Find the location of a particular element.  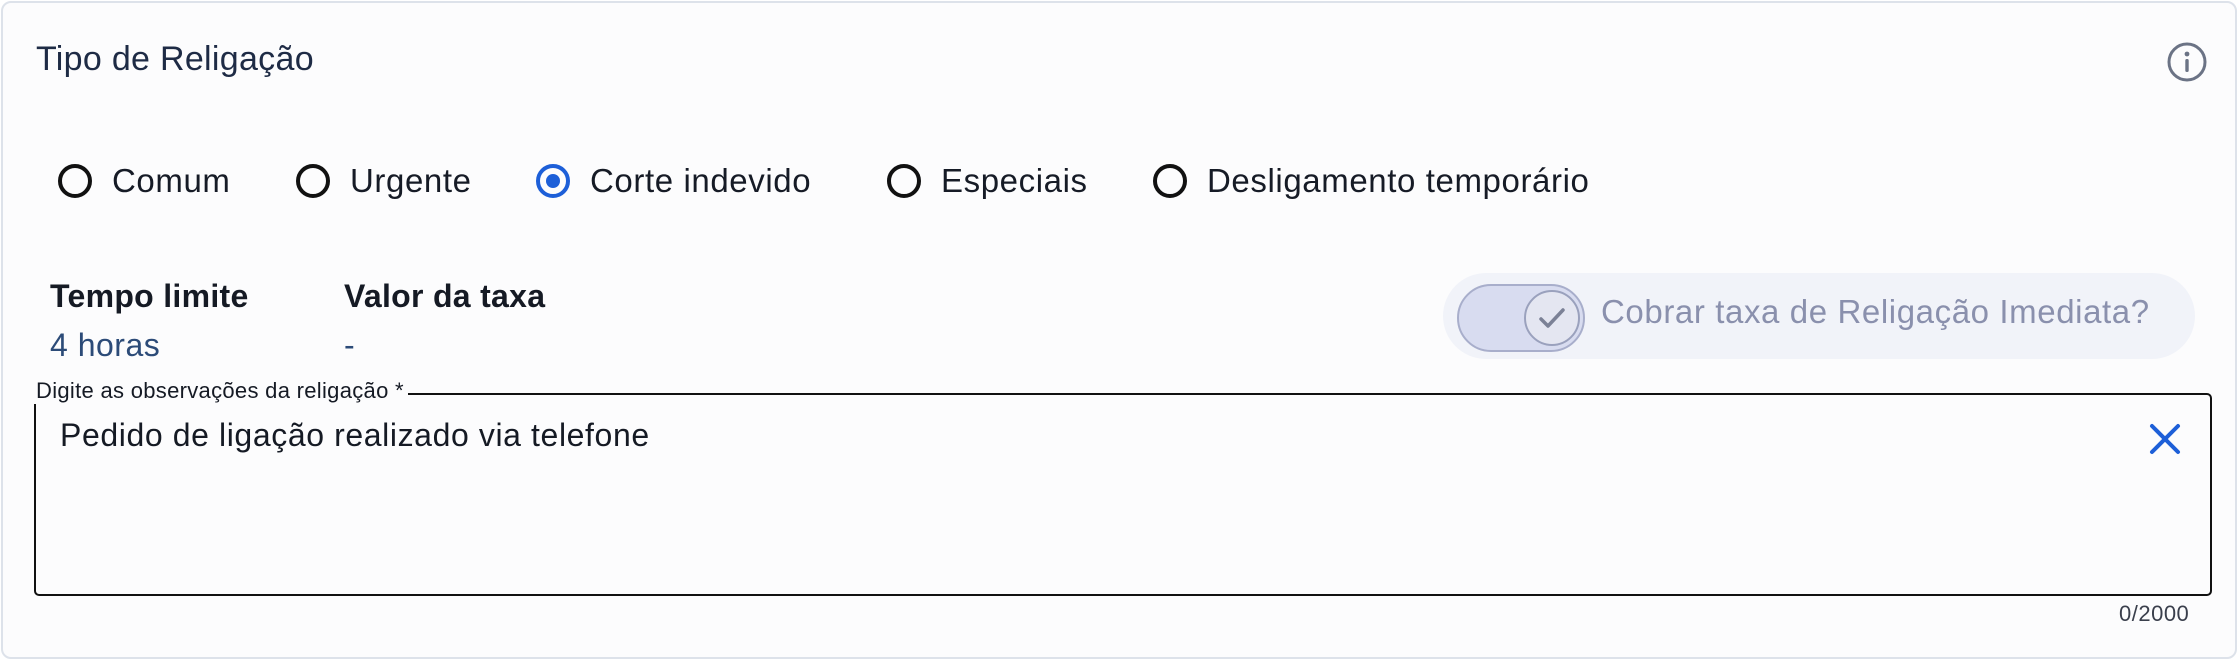

close-icon is located at coordinates (2165, 439).